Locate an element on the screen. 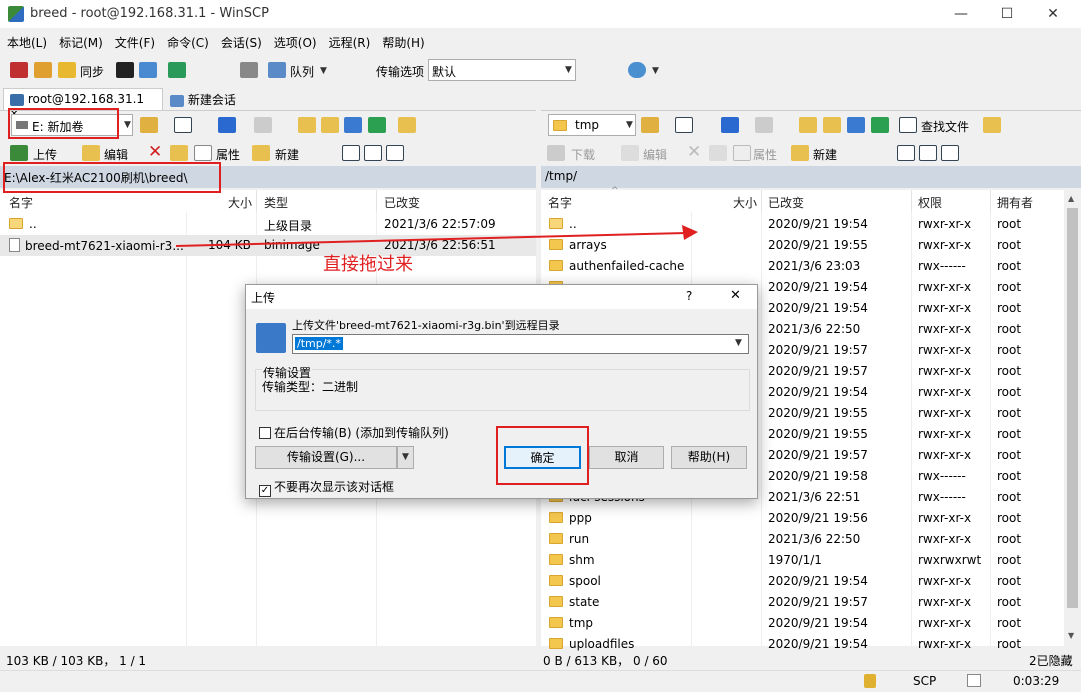  target-path-combo: /tmp/*.* ▼ is located at coordinates (520, 344).